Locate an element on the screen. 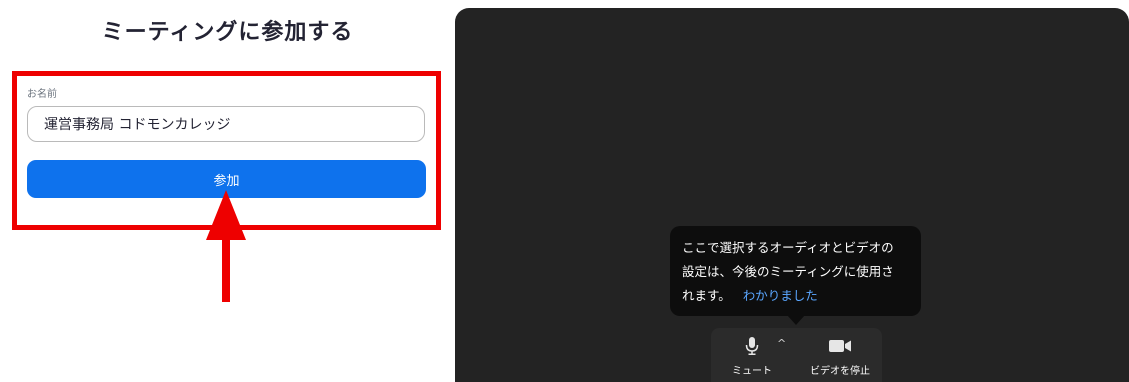 The width and height of the screenshot is (1129, 382). page-title: ミーティングに参加する is located at coordinates (227, 32).